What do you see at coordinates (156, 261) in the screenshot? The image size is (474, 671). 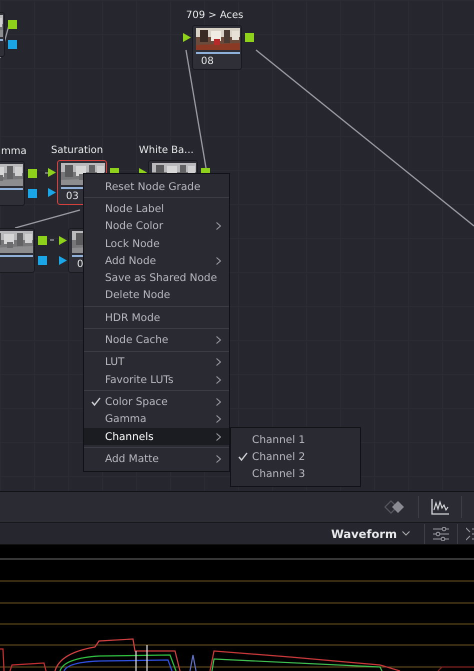 I see `menu-item: Add Node` at bounding box center [156, 261].